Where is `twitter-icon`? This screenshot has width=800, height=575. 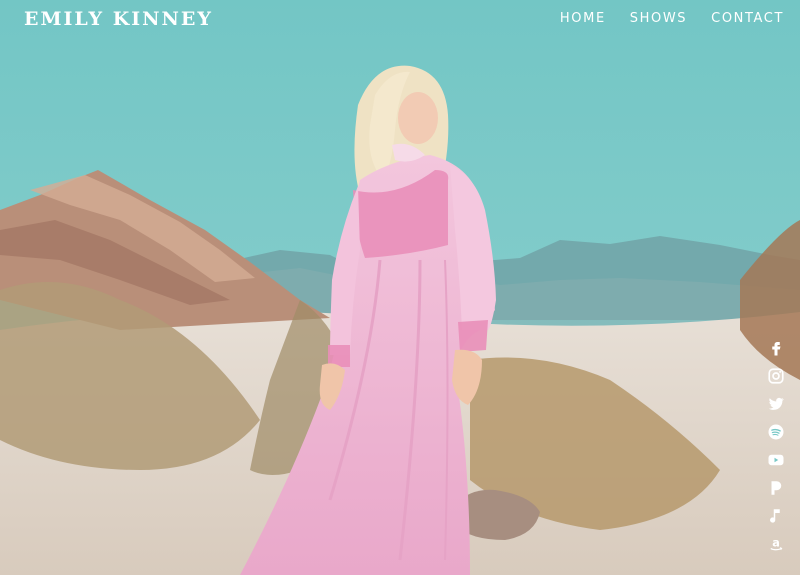
twitter-icon is located at coordinates (776, 404).